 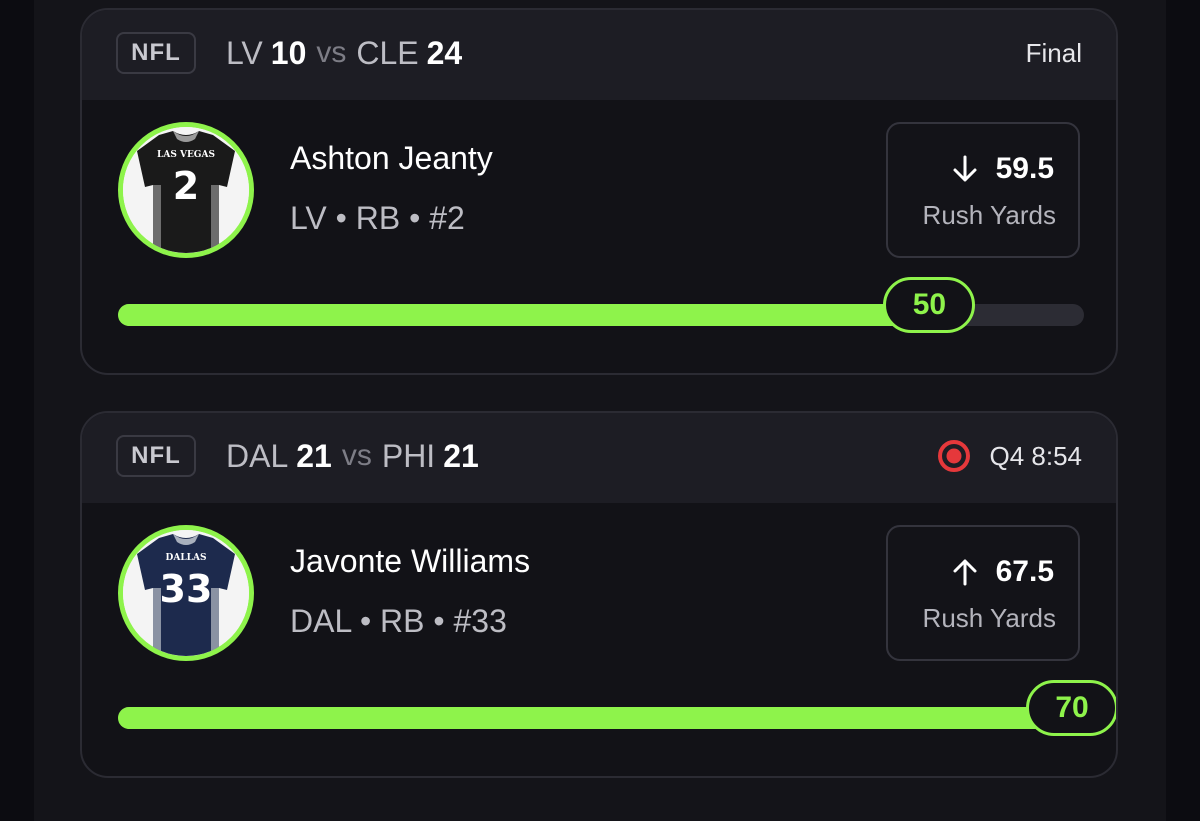 I want to click on away-score: 10, so click(x=288, y=52).